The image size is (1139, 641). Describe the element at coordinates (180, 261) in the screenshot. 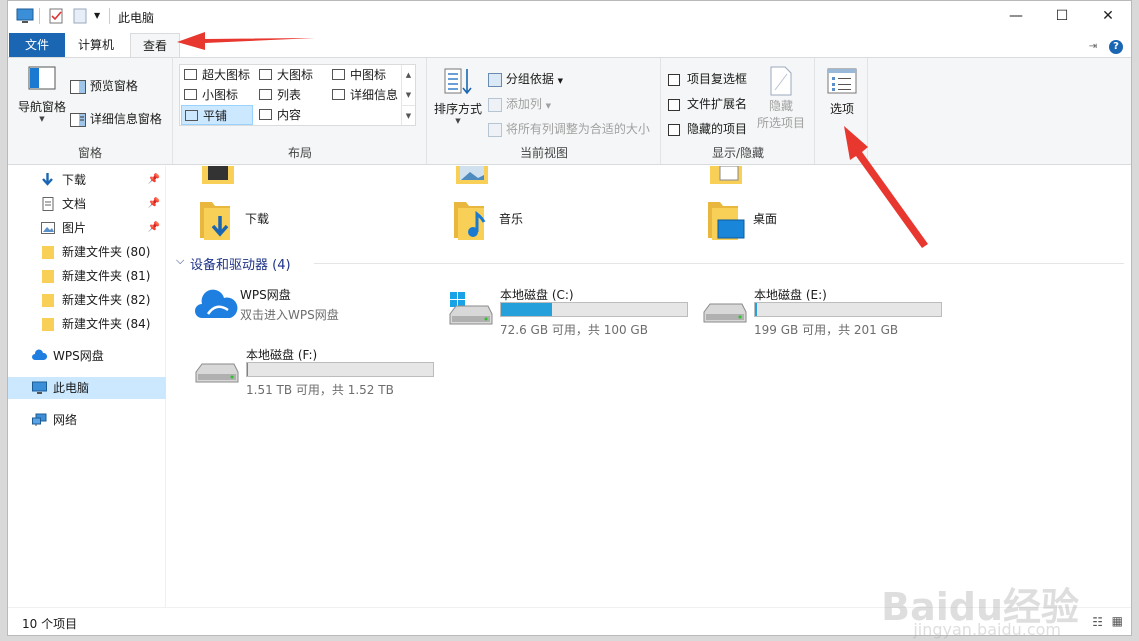

I see `chevron-down-icon: ⌵` at that location.